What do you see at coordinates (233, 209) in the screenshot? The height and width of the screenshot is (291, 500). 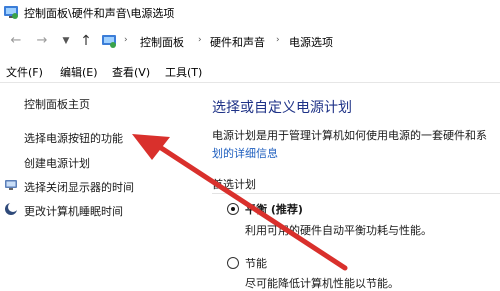 I see `plan-balanced-radio` at bounding box center [233, 209].